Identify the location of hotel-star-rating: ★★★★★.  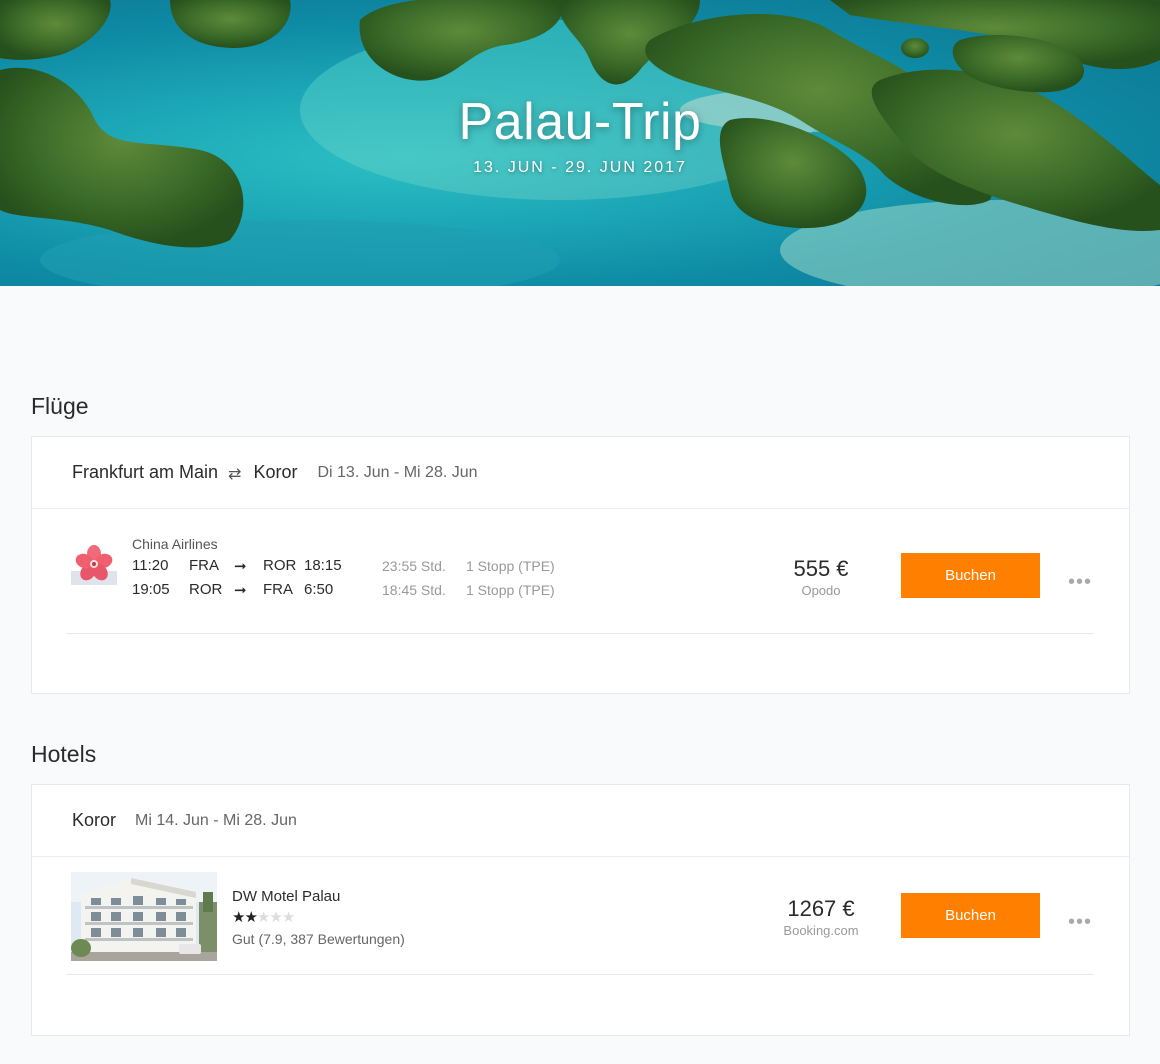
(263, 917).